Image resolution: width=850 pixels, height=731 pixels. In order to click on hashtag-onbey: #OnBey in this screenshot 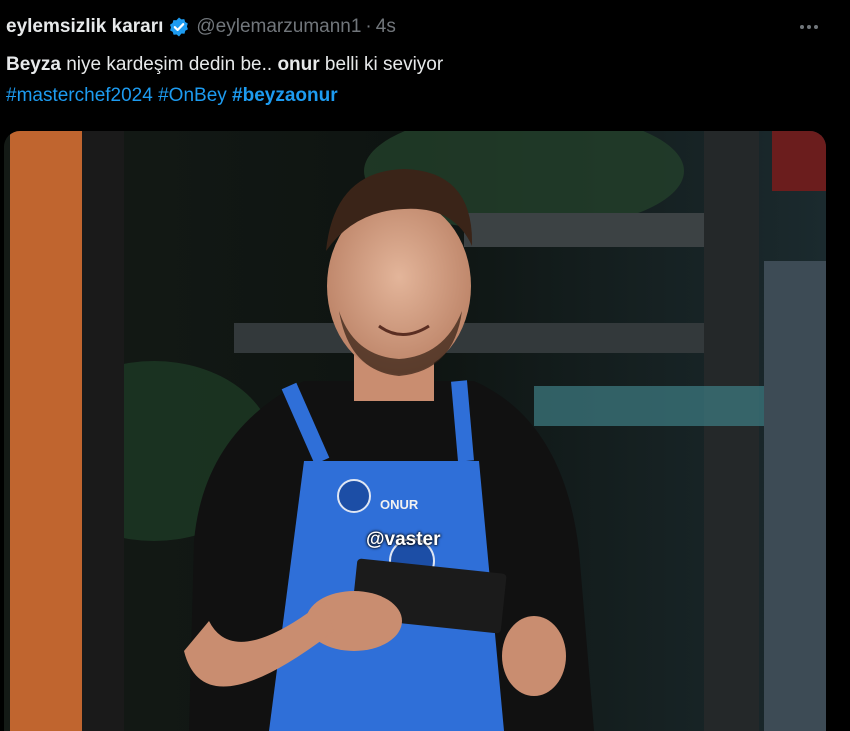, I will do `click(192, 95)`.